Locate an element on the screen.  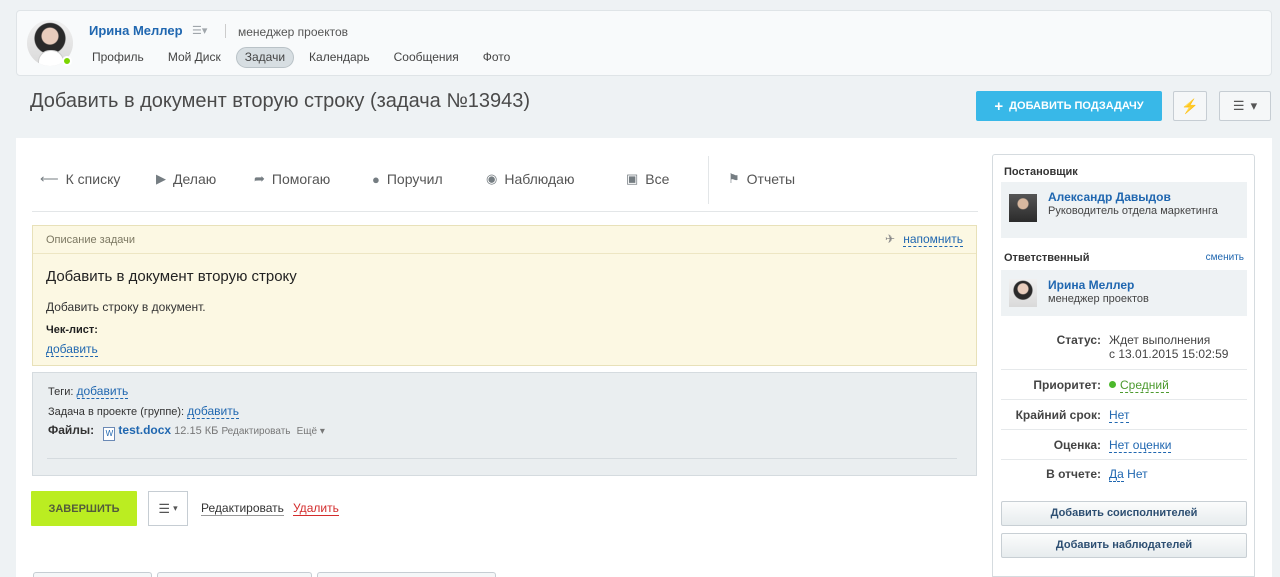
report-value: Да Нет is located at coordinates (1128, 474).